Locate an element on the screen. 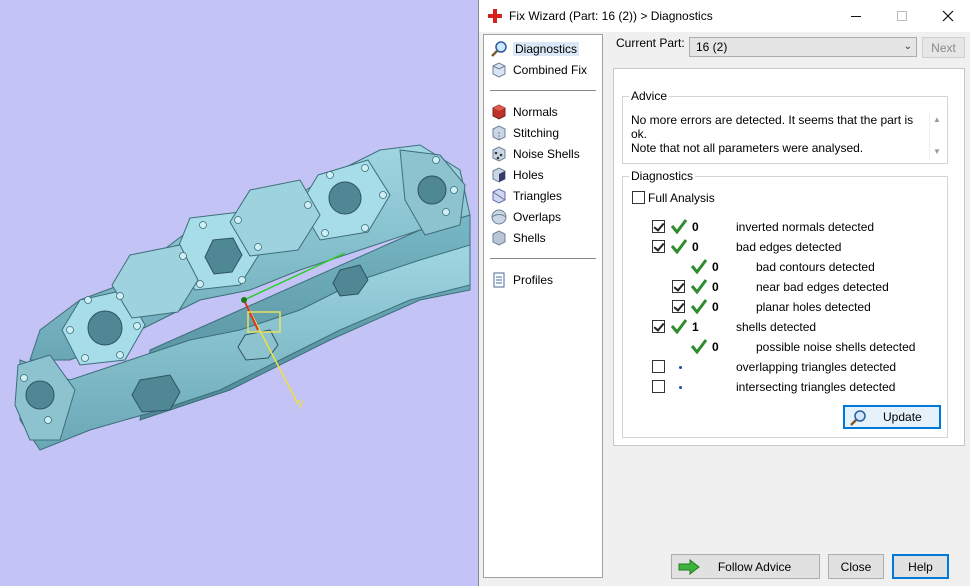 Image resolution: width=970 pixels, height=586 pixels. close-icon is located at coordinates (948, 16).